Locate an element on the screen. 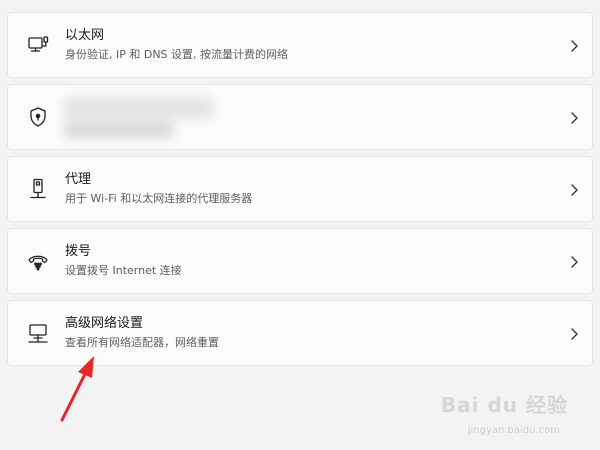 This screenshot has height=450, width=600. baidu-watermark: Bai du 经验 is located at coordinates (504, 405).